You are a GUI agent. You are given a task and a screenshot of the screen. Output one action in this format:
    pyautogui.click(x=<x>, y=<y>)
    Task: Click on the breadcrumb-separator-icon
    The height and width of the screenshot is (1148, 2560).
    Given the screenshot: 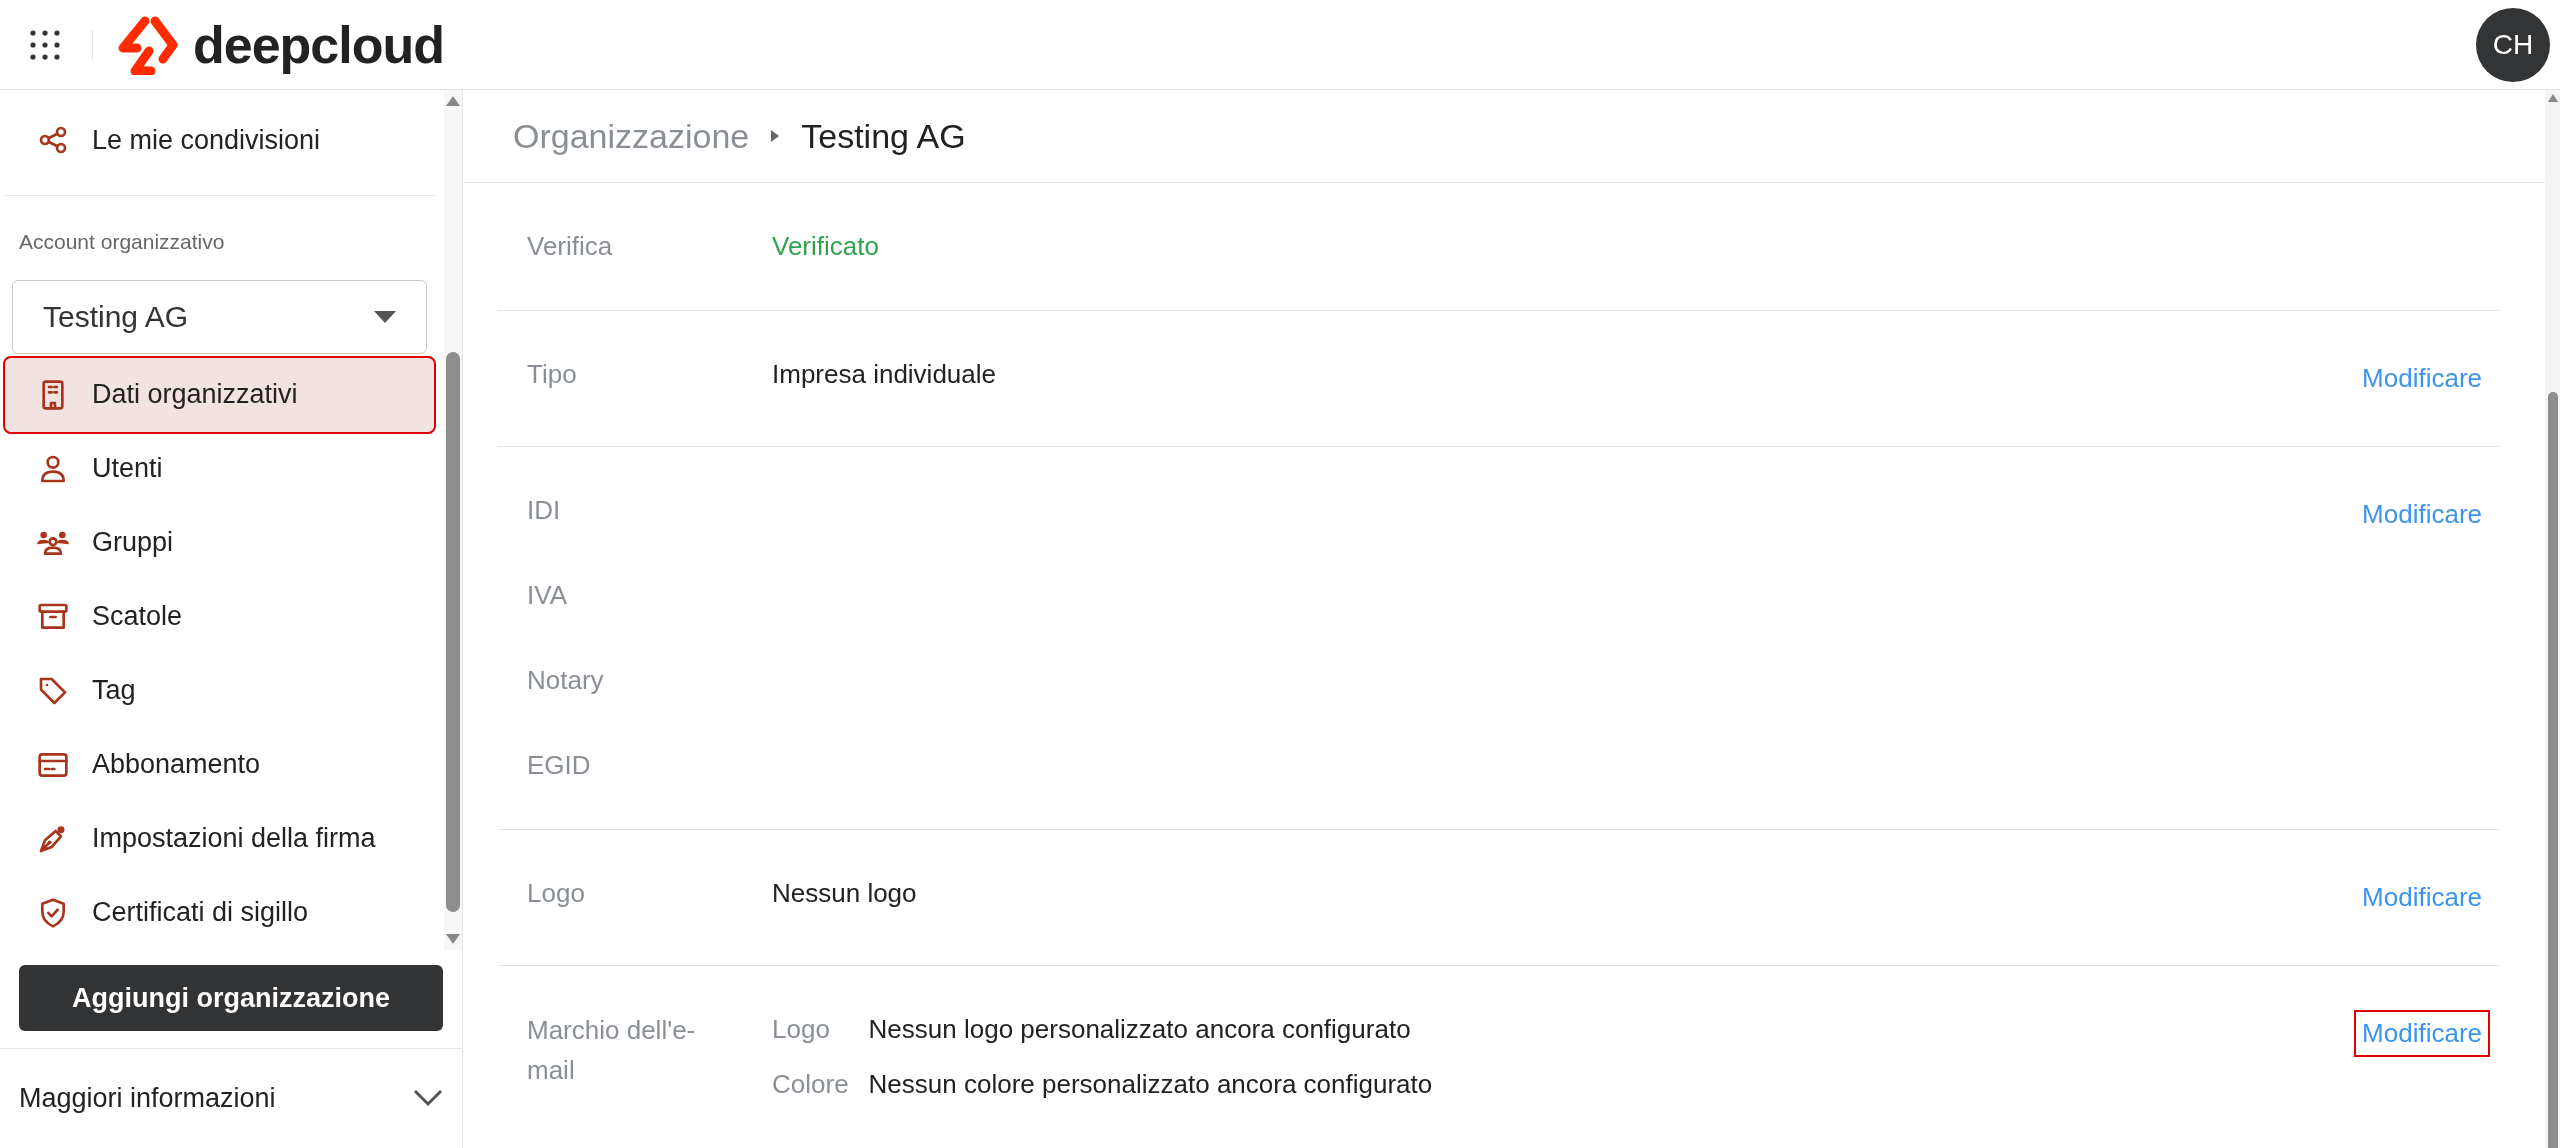 What is the action you would take?
    pyautogui.click(x=775, y=136)
    